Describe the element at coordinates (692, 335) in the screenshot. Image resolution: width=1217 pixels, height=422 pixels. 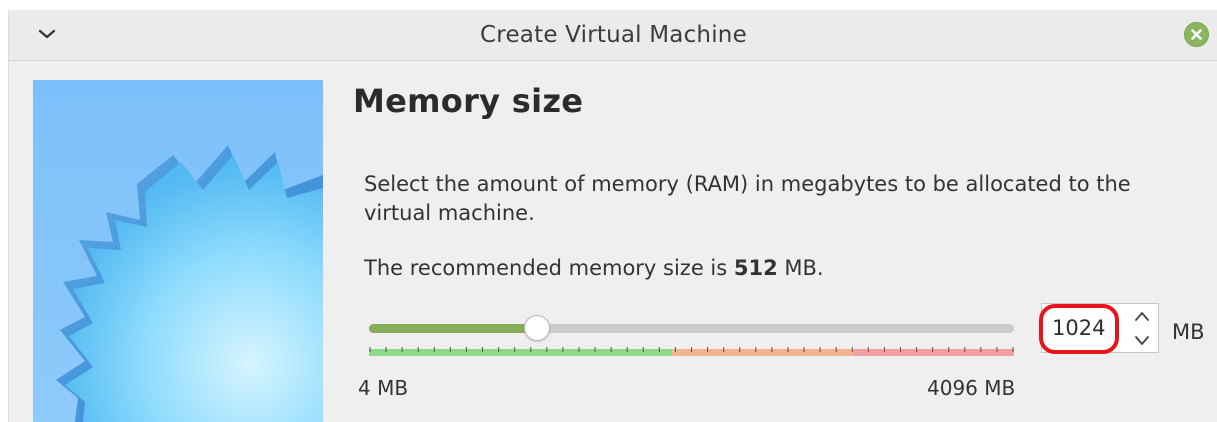
I see `memory-slider` at that location.